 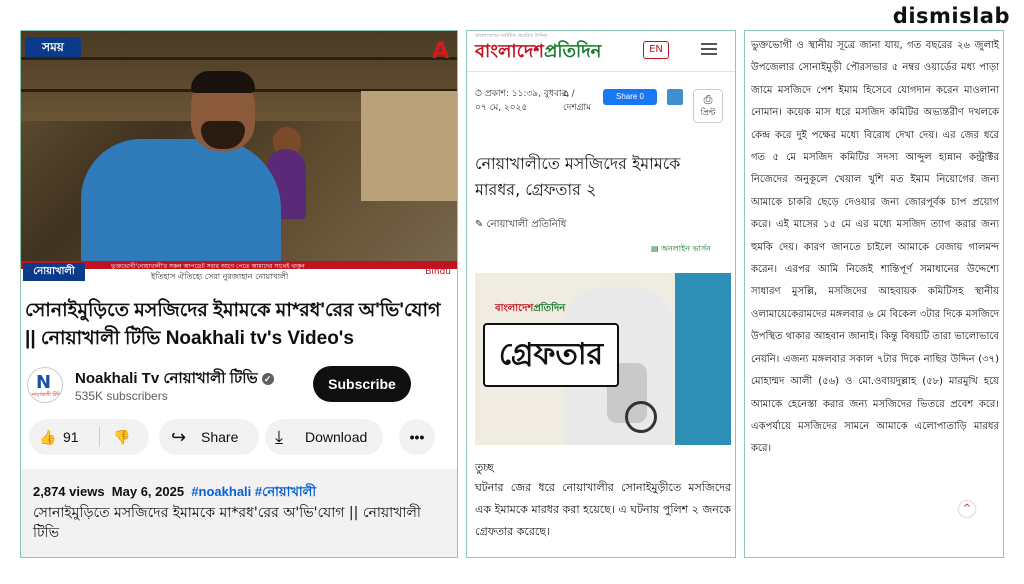 What do you see at coordinates (601, 71) in the screenshot?
I see `header-divider` at bounding box center [601, 71].